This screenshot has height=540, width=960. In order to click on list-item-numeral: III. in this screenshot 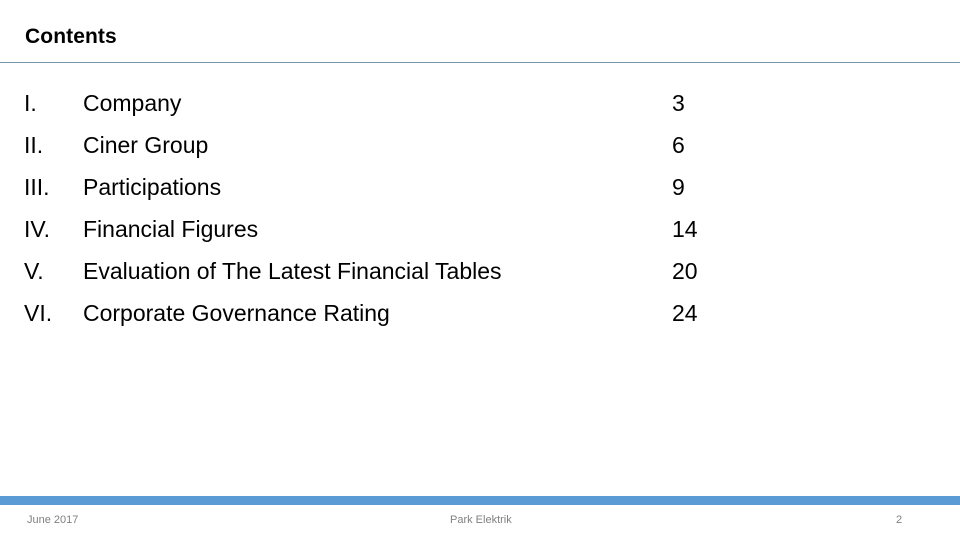, I will do `click(37, 187)`.